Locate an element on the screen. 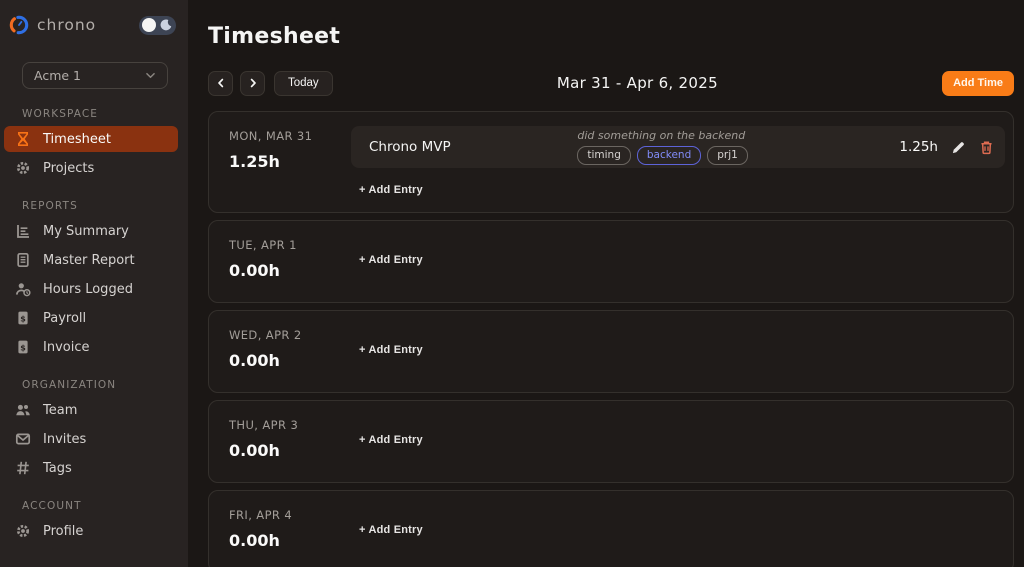 This screenshot has width=1024, height=567. next-week-button is located at coordinates (252, 83).